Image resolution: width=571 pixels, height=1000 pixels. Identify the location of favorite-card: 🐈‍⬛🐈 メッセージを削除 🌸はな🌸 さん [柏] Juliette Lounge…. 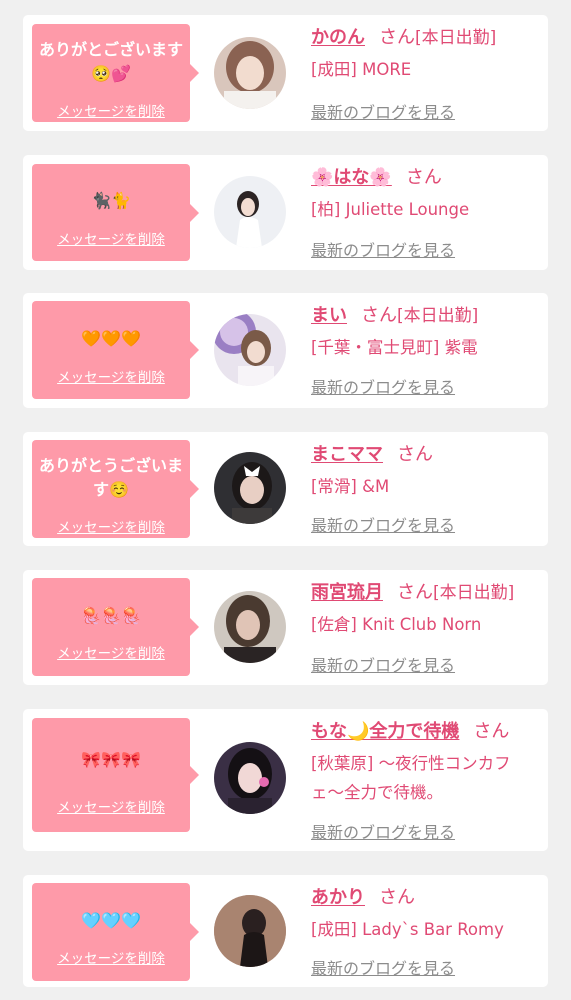
(285, 212).